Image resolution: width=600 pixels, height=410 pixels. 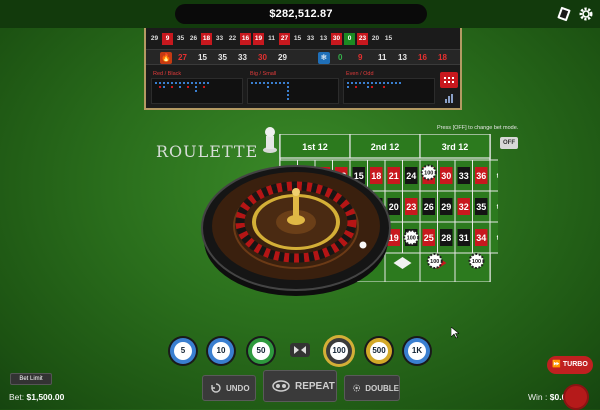 I want to click on number-label: 24, so click(x=411, y=176).